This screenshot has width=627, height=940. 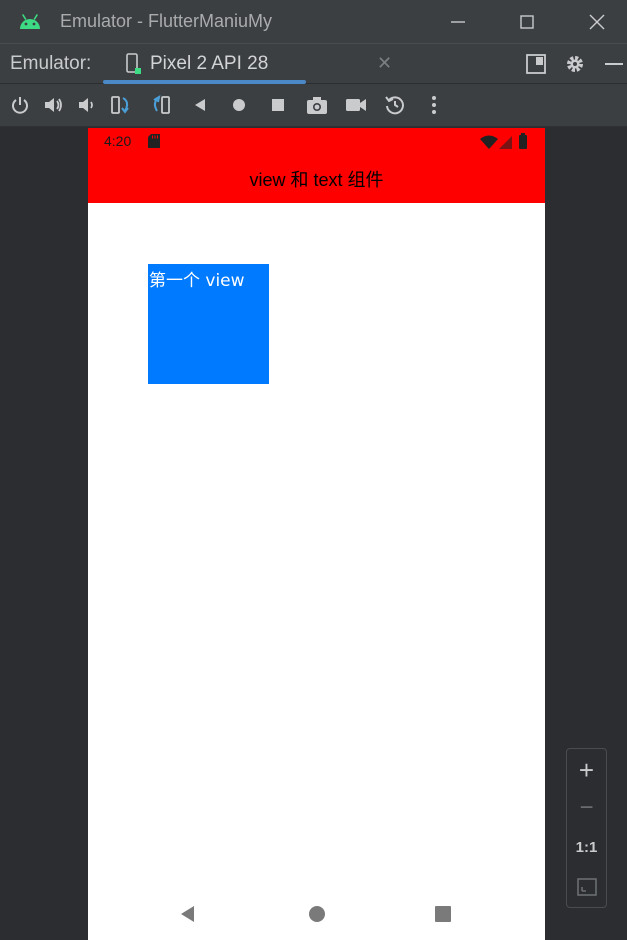 What do you see at coordinates (118, 141) in the screenshot?
I see `status-time: 4:20` at bounding box center [118, 141].